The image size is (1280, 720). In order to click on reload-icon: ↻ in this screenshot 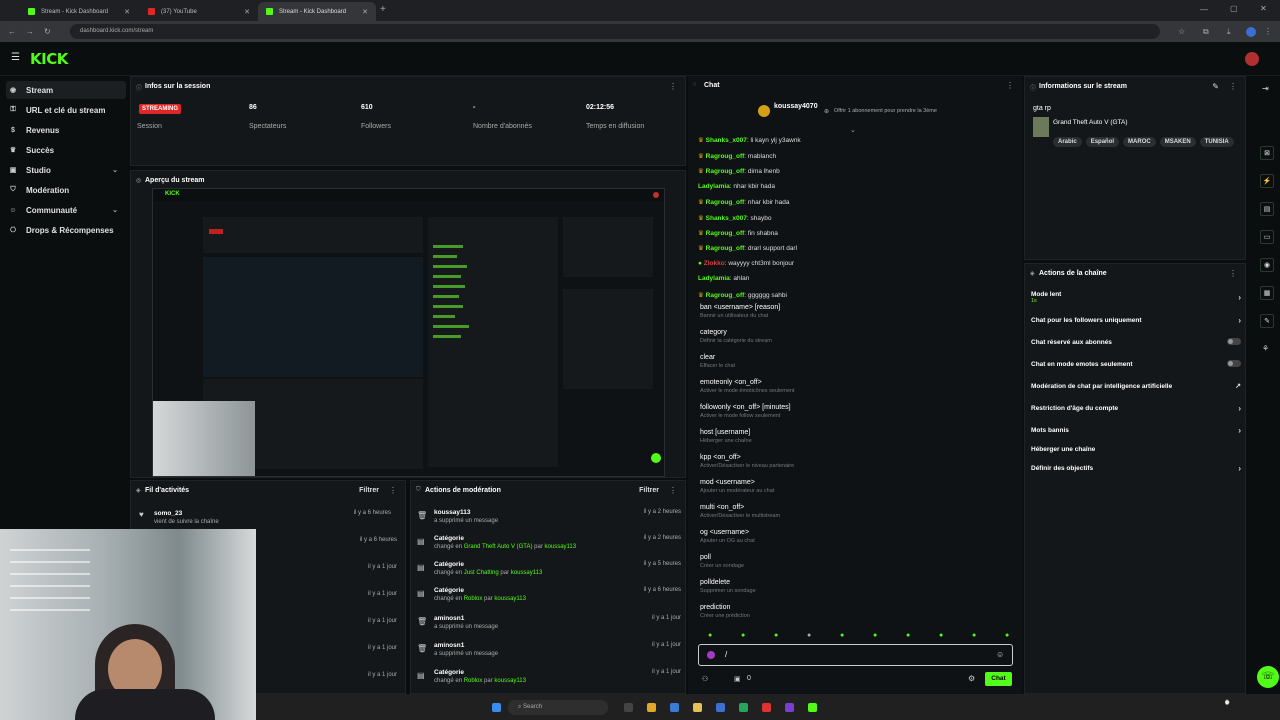, I will do `click(47, 31)`.